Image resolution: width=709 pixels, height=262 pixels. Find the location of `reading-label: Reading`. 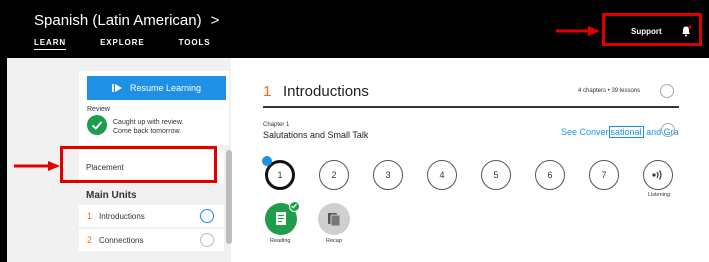

reading-label: Reading is located at coordinates (280, 241).